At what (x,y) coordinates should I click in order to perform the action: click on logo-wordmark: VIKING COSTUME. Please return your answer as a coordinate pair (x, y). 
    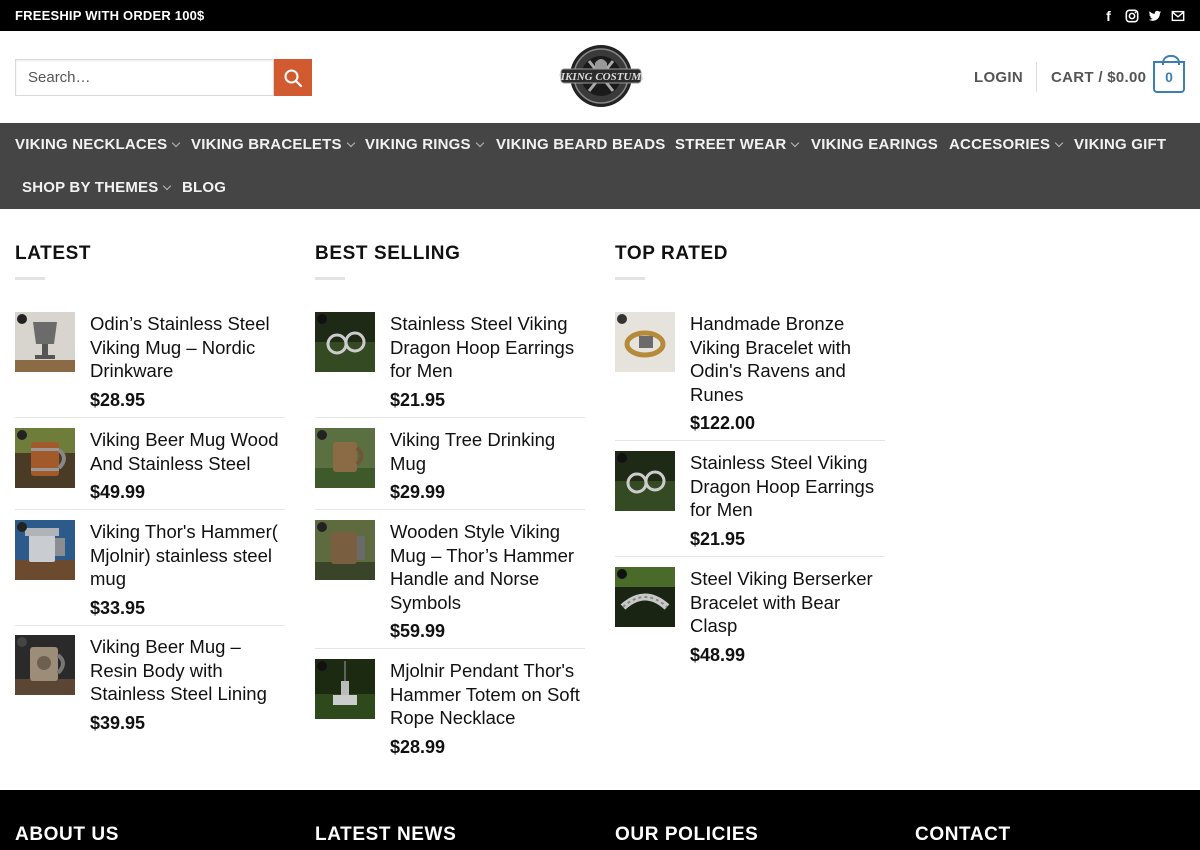
    Looking at the image, I should click on (601, 77).